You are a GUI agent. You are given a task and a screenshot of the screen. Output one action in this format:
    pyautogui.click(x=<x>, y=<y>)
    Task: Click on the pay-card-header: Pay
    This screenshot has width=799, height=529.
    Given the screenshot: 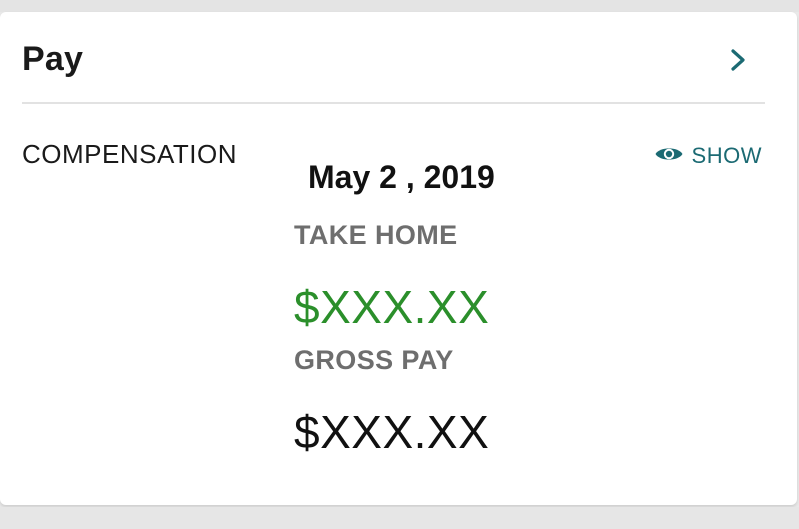 What is the action you would take?
    pyautogui.click(x=393, y=71)
    